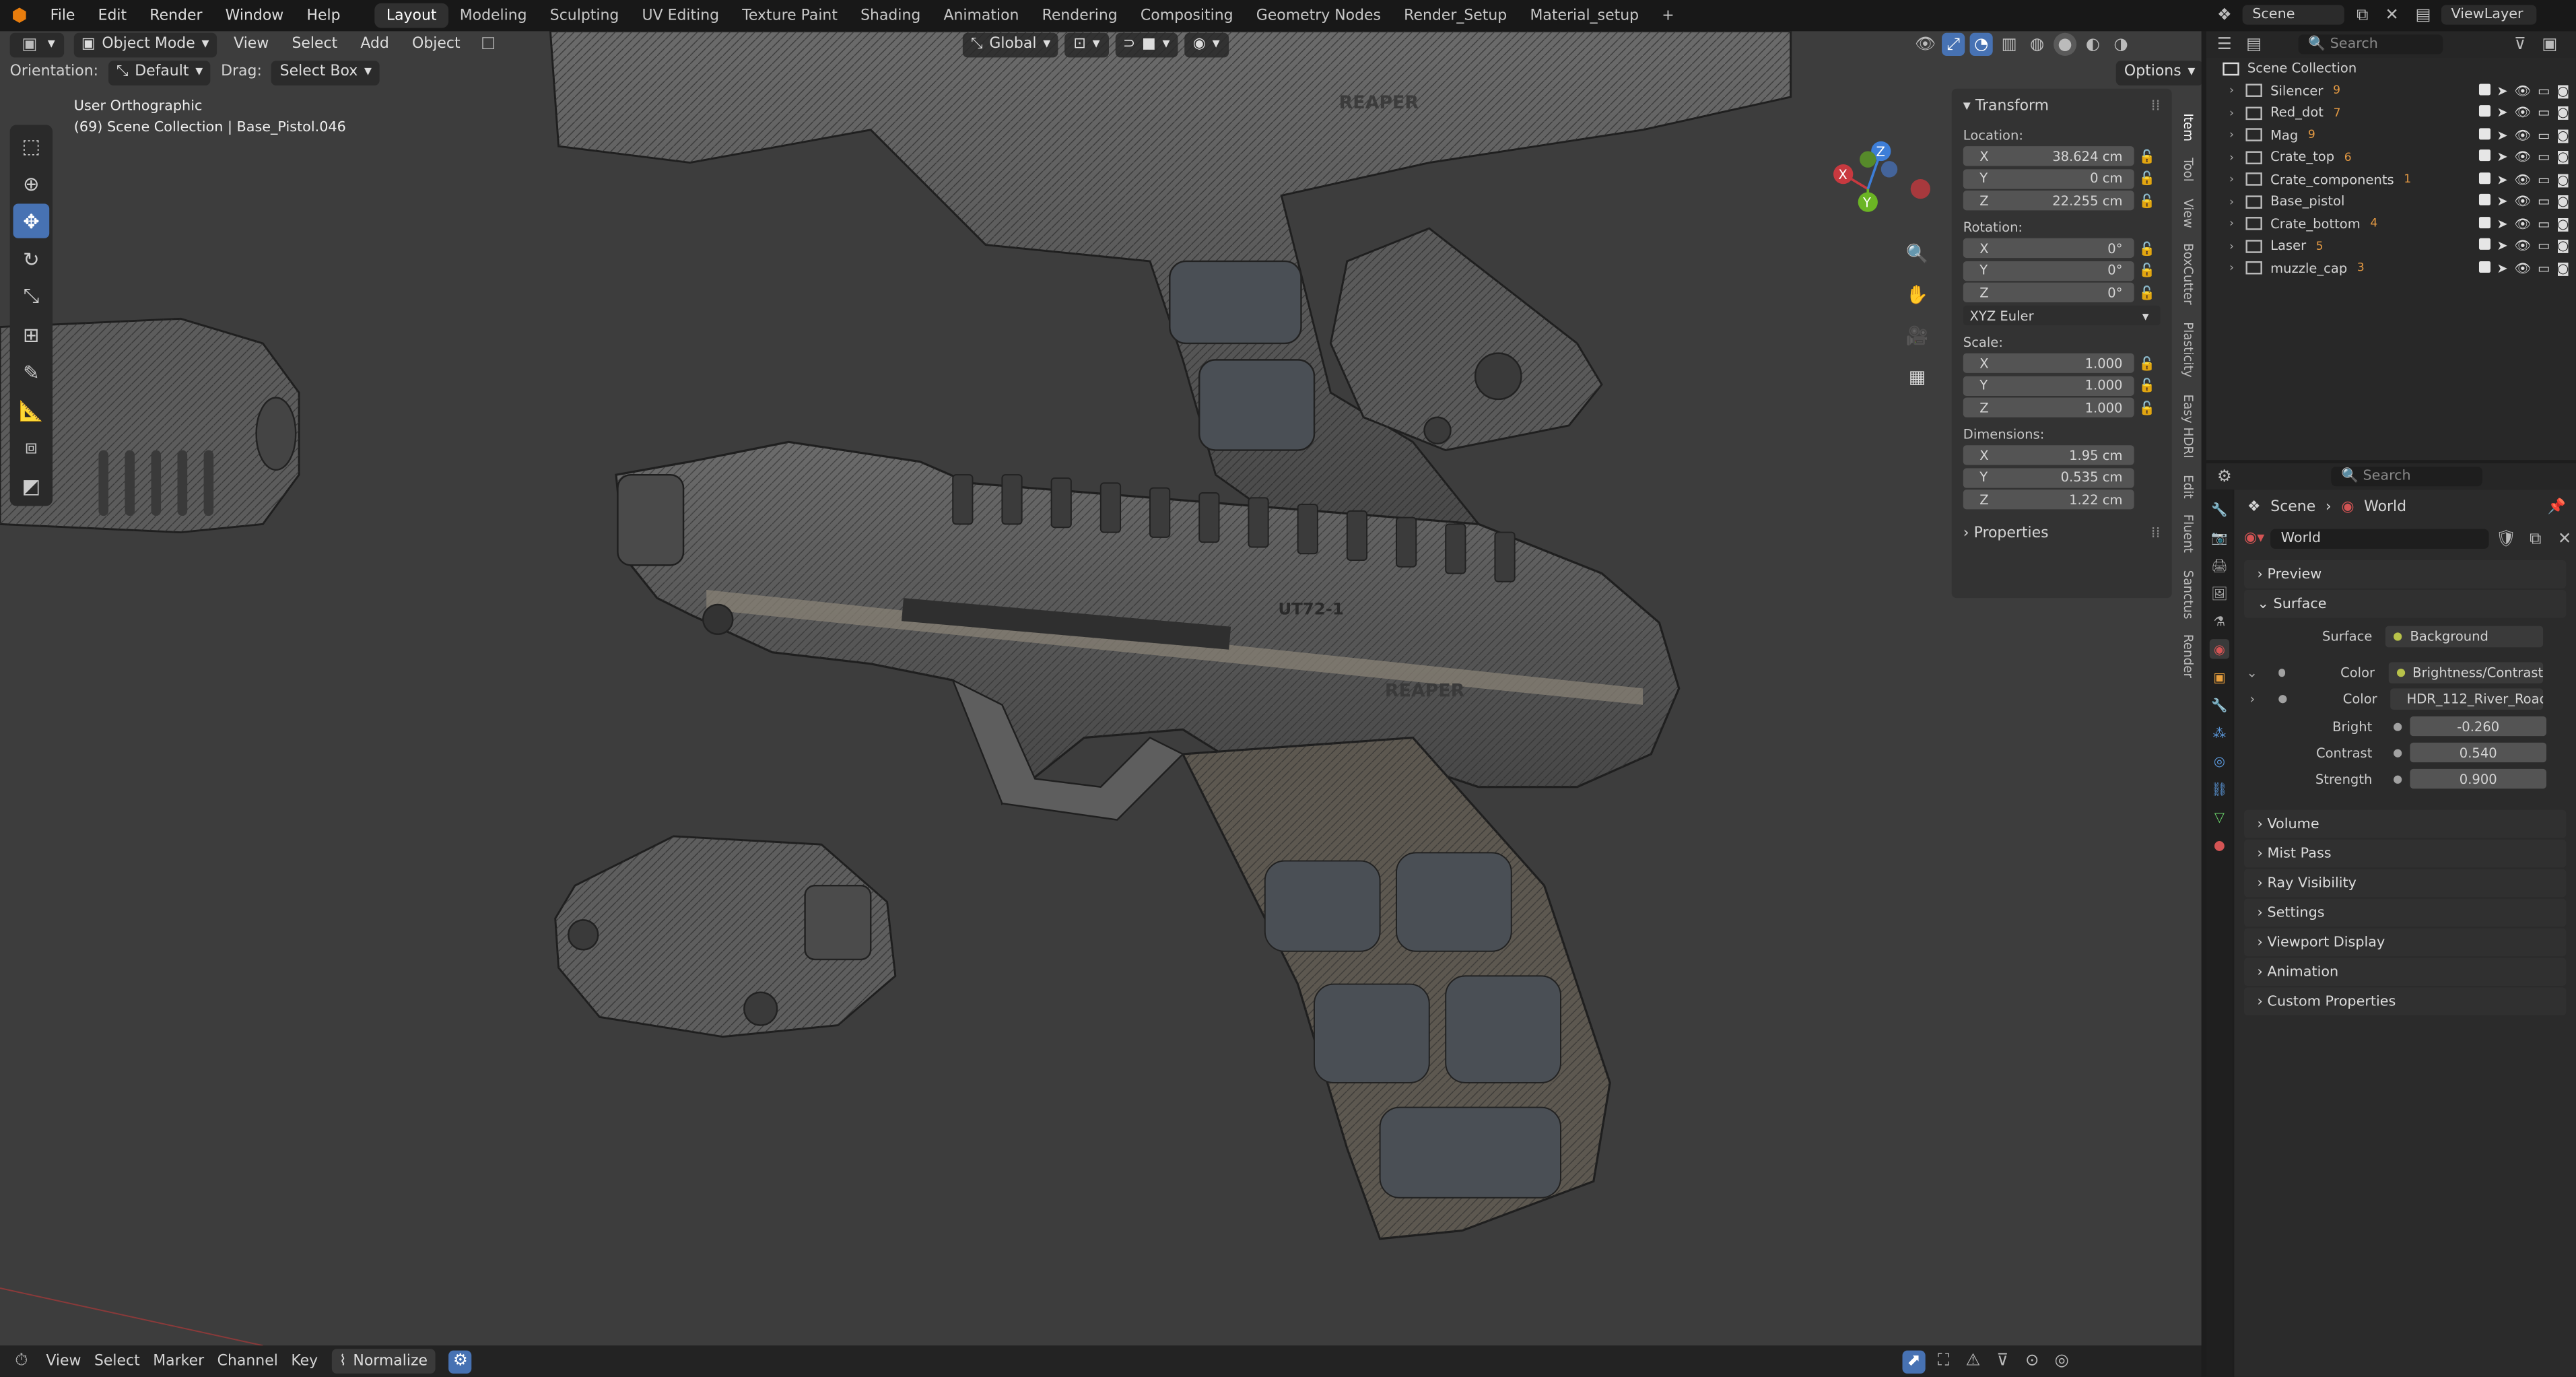 Image resolution: width=2576 pixels, height=1377 pixels. What do you see at coordinates (2219, 537) in the screenshot?
I see `render-tab-icon: 📷` at bounding box center [2219, 537].